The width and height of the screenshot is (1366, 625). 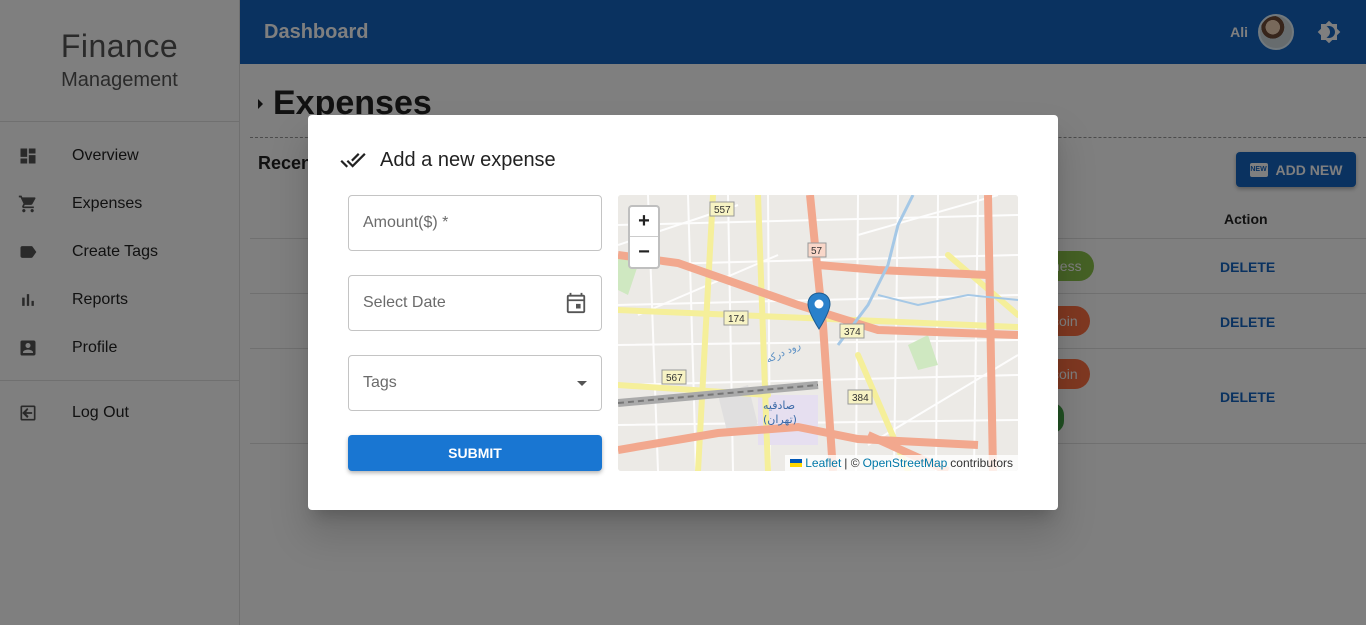 I want to click on road-label: 557, so click(x=722, y=210).